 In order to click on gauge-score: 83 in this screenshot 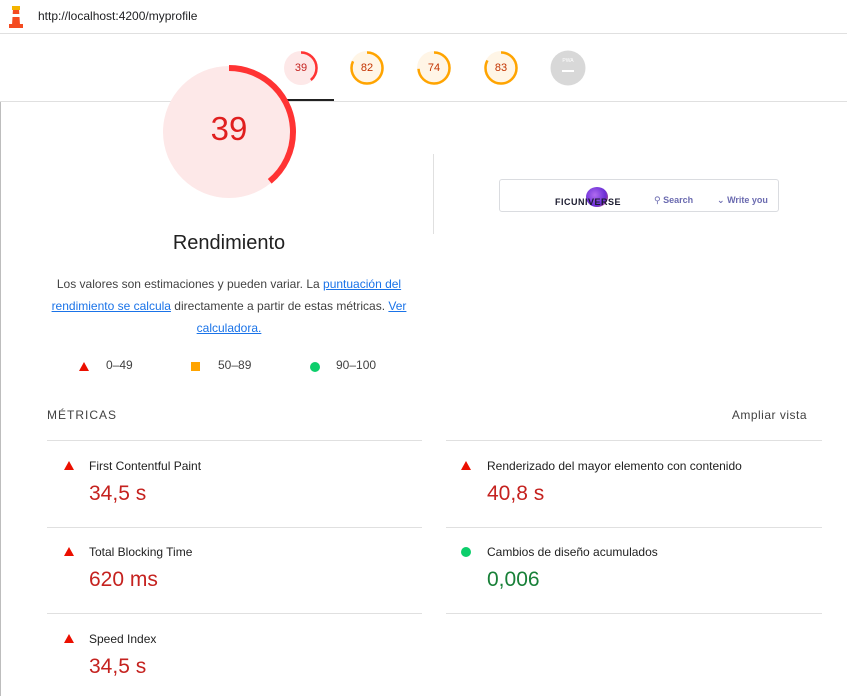, I will do `click(501, 68)`.